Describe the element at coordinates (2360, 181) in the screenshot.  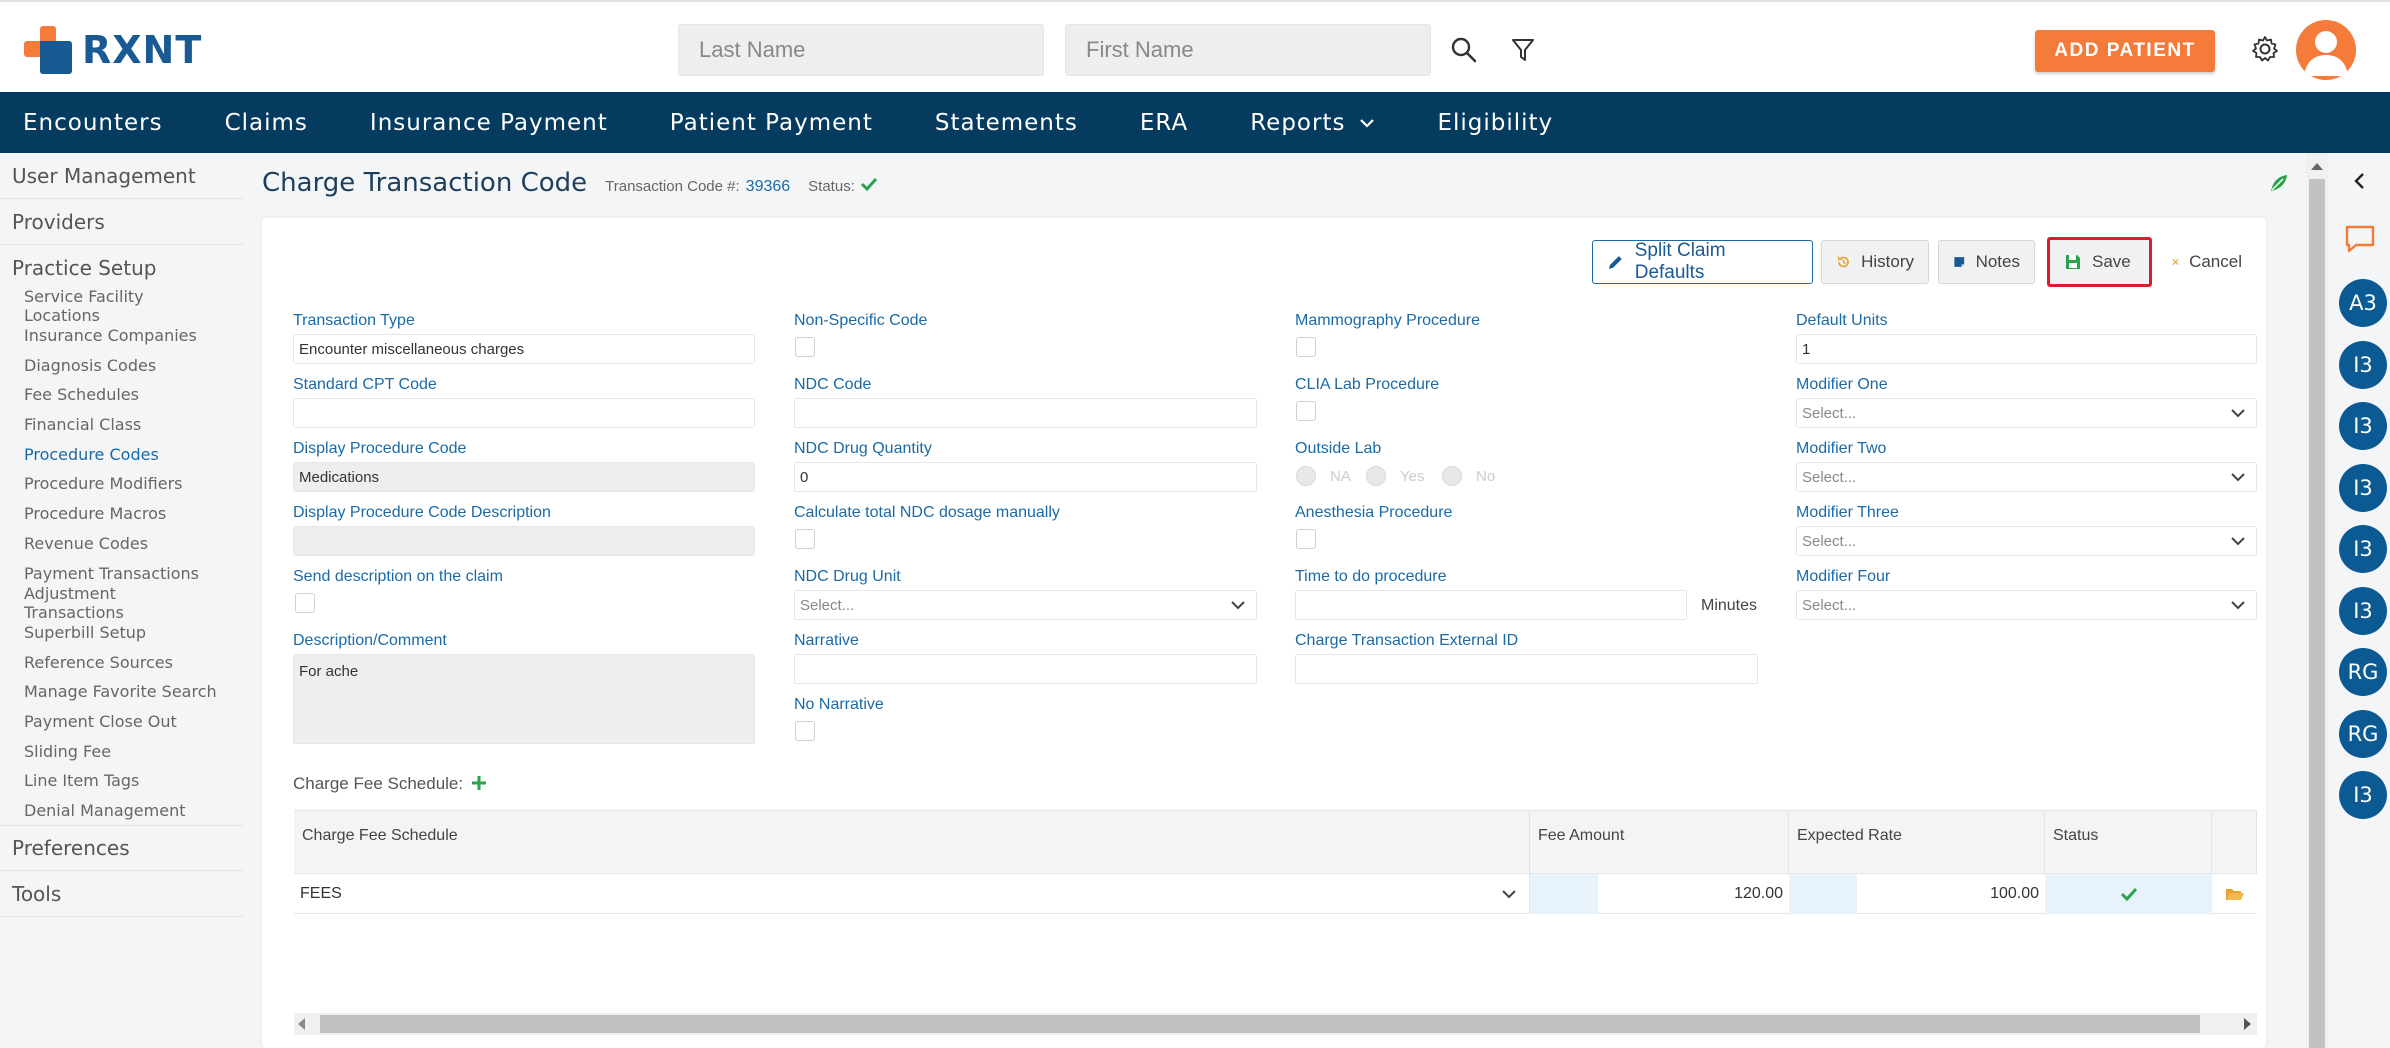
I see `collapse-chevron-left-icon` at that location.